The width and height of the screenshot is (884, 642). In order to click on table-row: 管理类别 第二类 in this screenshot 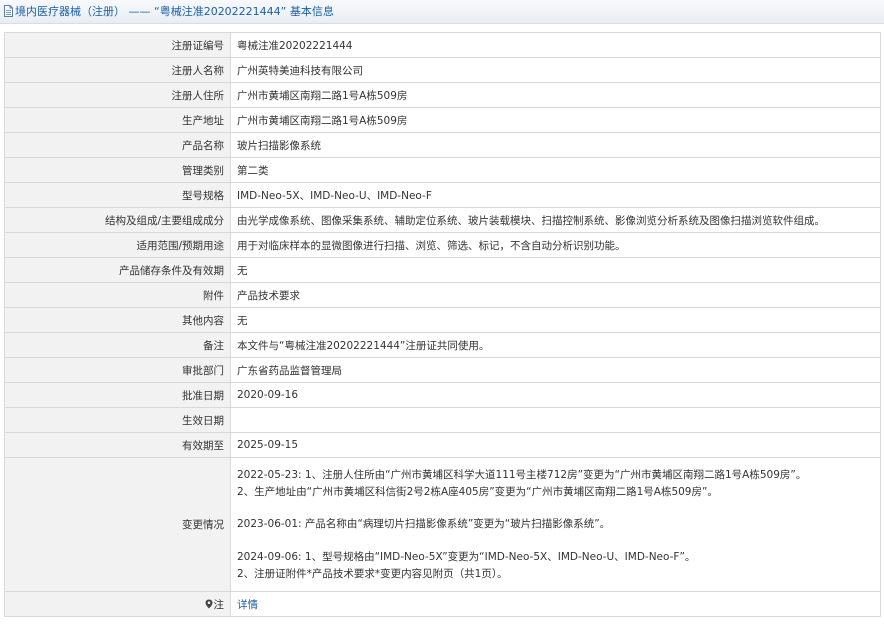, I will do `click(442, 170)`.